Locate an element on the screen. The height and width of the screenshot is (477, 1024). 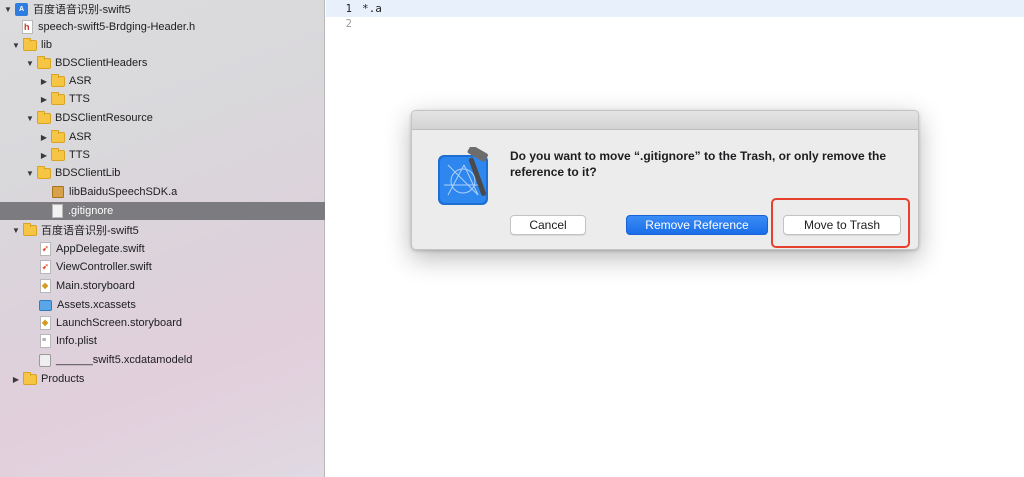
tree-row-label: BDSClientLib is located at coordinates (88, 173).